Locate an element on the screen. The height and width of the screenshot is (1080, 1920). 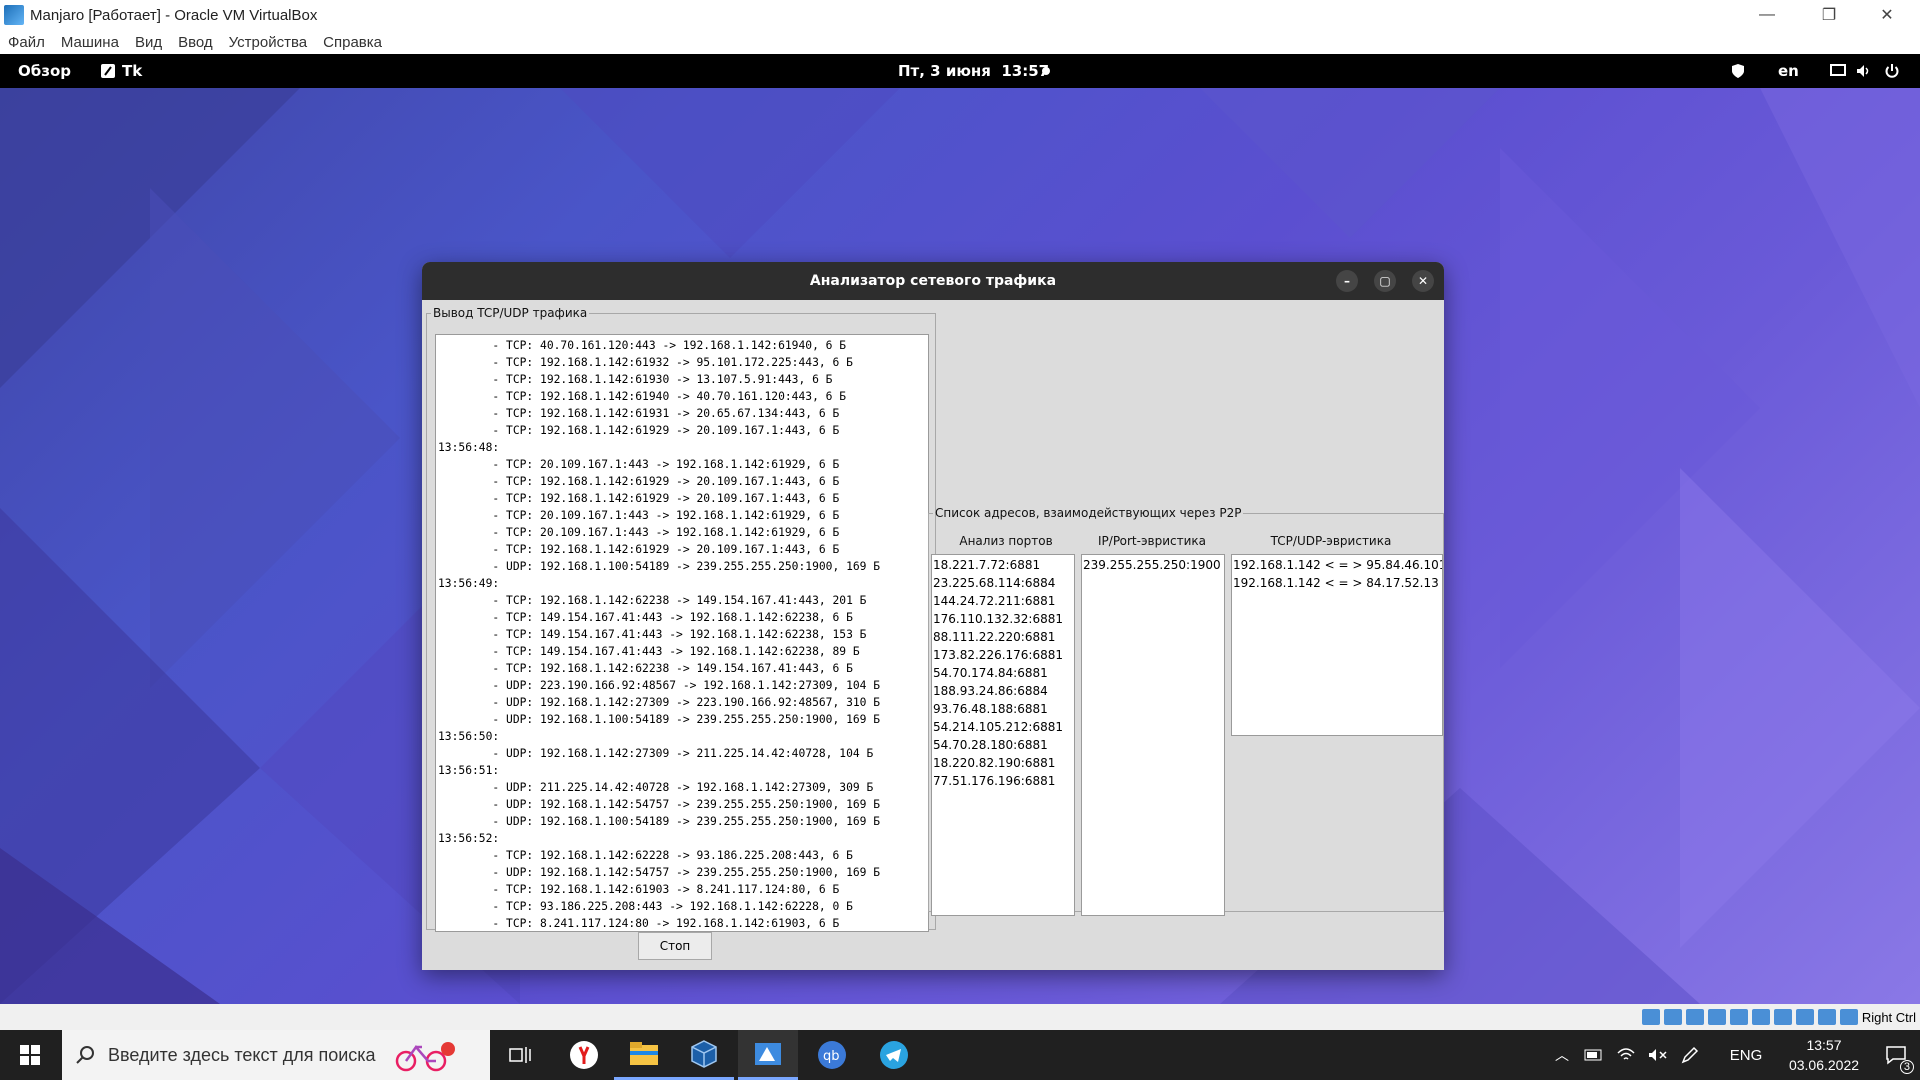
optical-drive-icon is located at coordinates (1650, 1017).